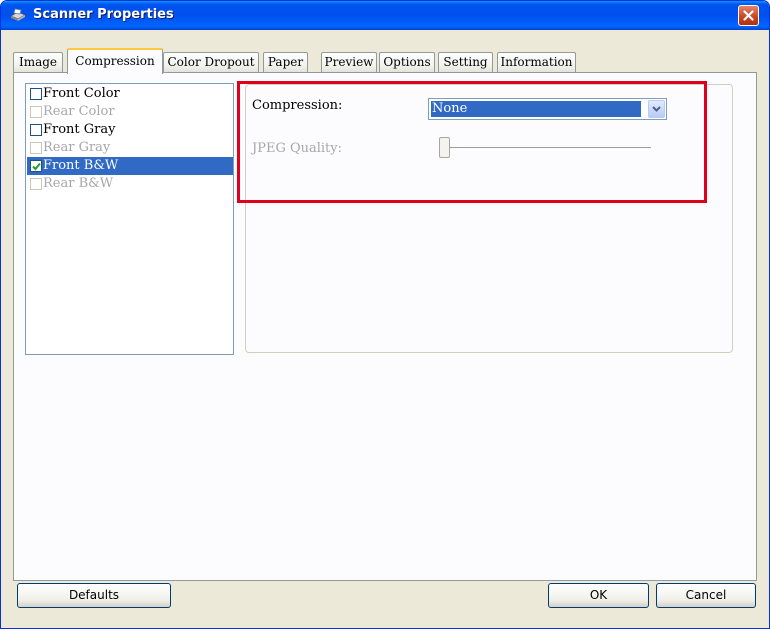  What do you see at coordinates (444, 147) in the screenshot?
I see `jpeg-quality-slider-thumb` at bounding box center [444, 147].